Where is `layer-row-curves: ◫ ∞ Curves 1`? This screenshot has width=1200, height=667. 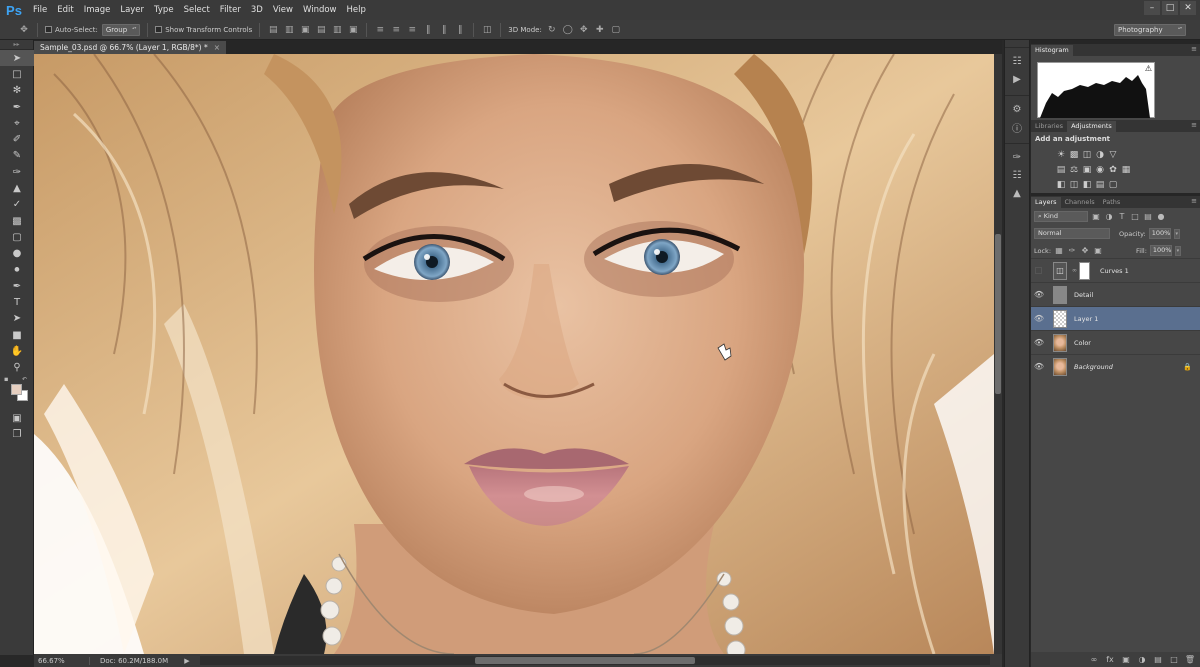 layer-row-curves: ◫ ∞ Curves 1 is located at coordinates (1115, 270).